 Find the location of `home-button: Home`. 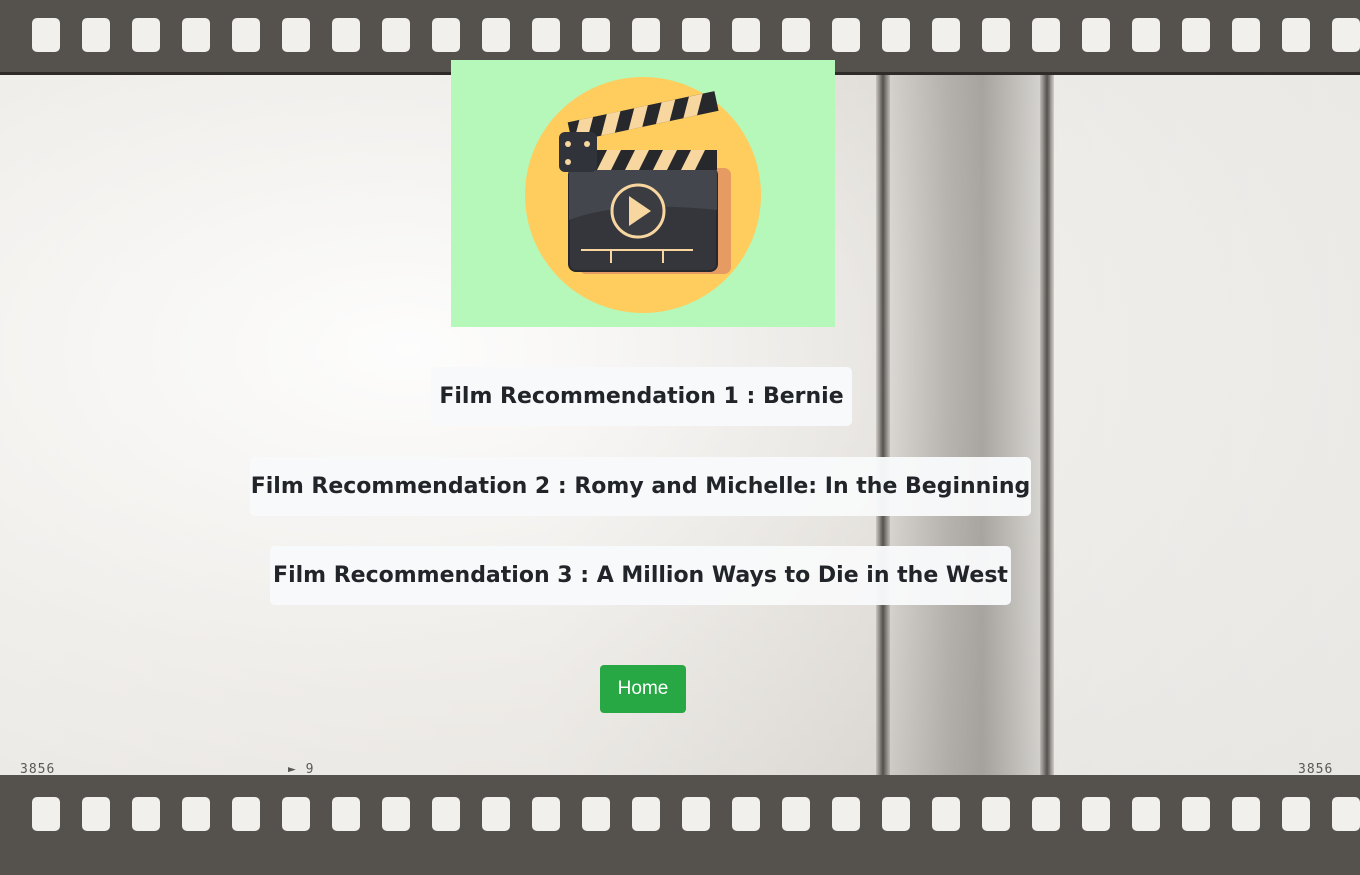

home-button: Home is located at coordinates (643, 689).